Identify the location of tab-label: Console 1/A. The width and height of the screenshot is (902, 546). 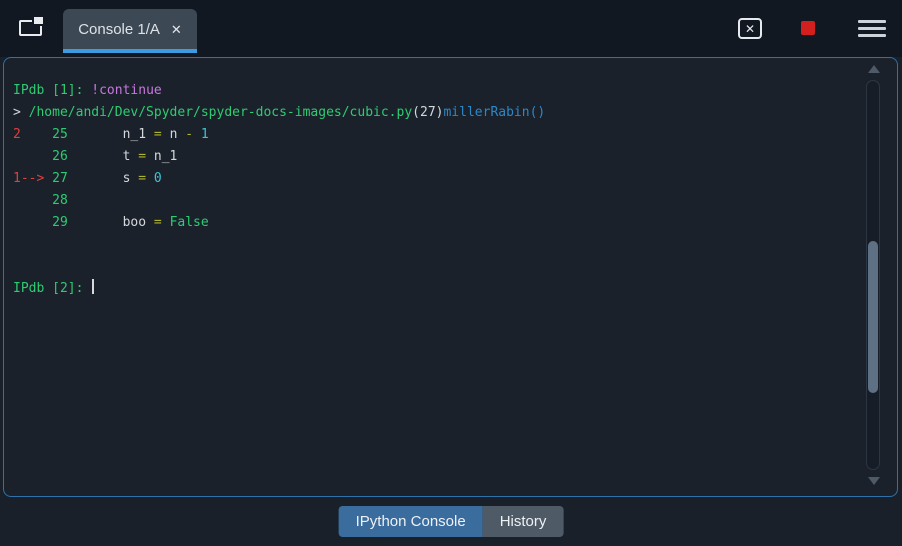
(119, 29).